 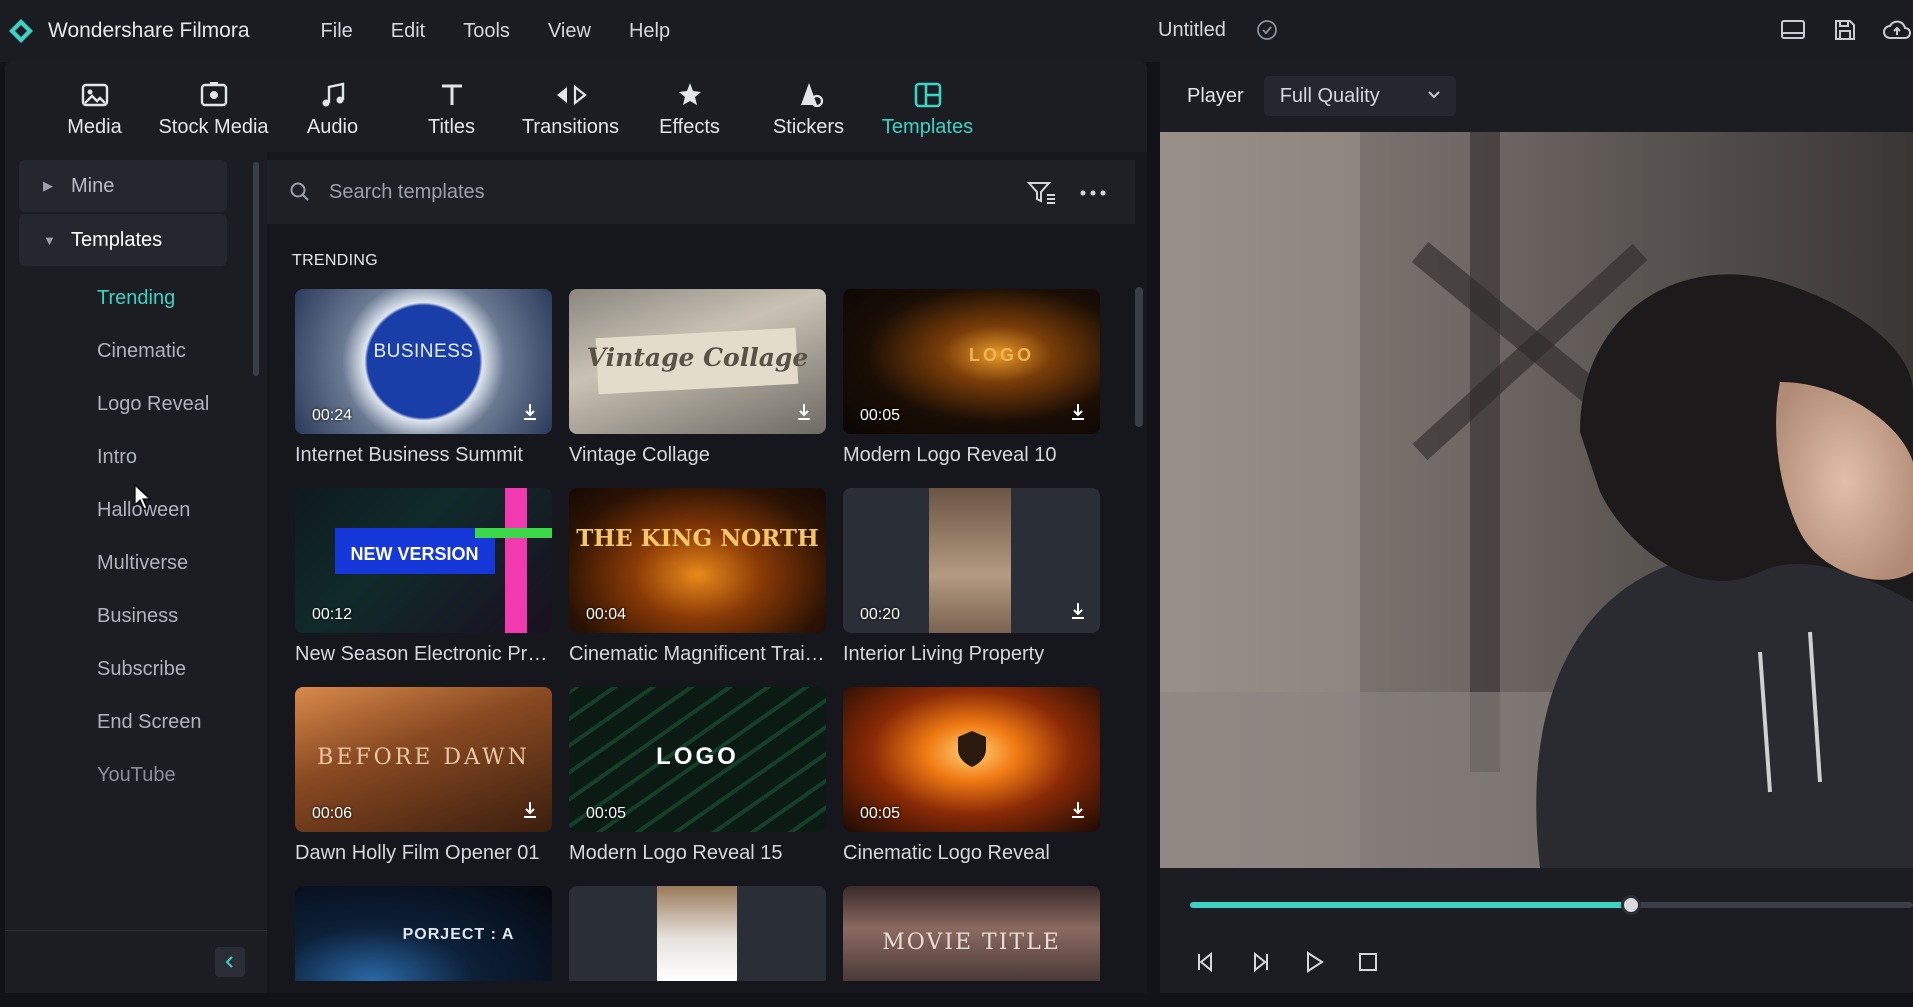 What do you see at coordinates (451, 107) in the screenshot?
I see `tab-titles: Titles` at bounding box center [451, 107].